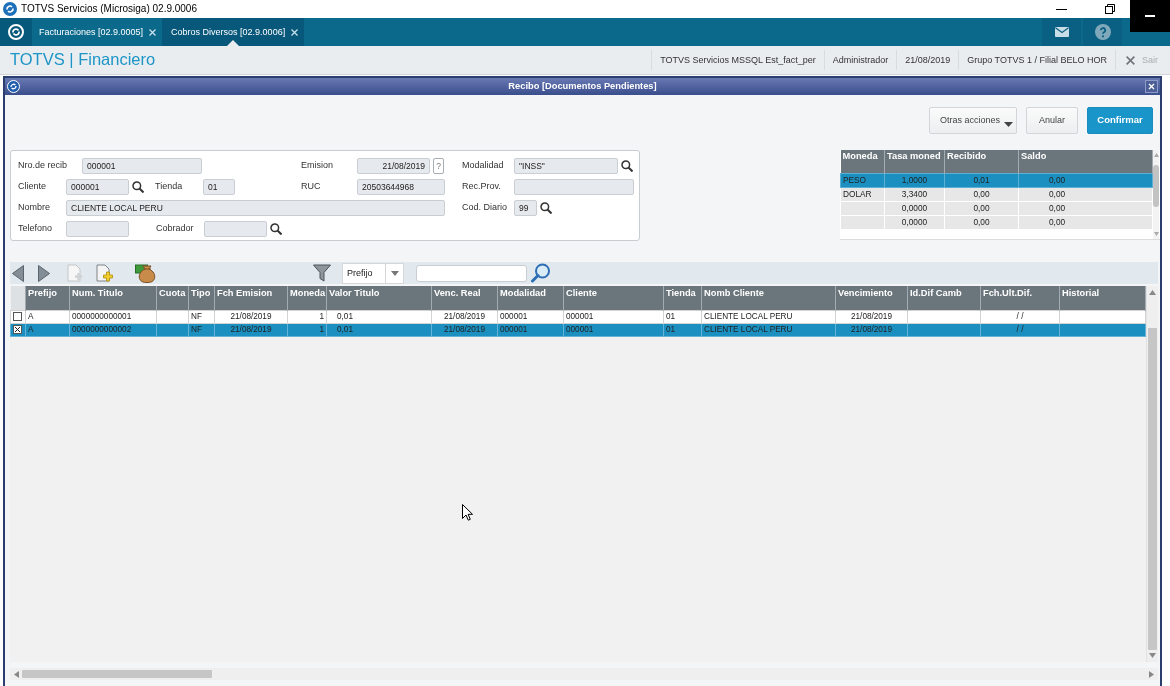 Image resolution: width=1170 pixels, height=686 pixels. What do you see at coordinates (1061, 9) in the screenshot?
I see `minimize-icon` at bounding box center [1061, 9].